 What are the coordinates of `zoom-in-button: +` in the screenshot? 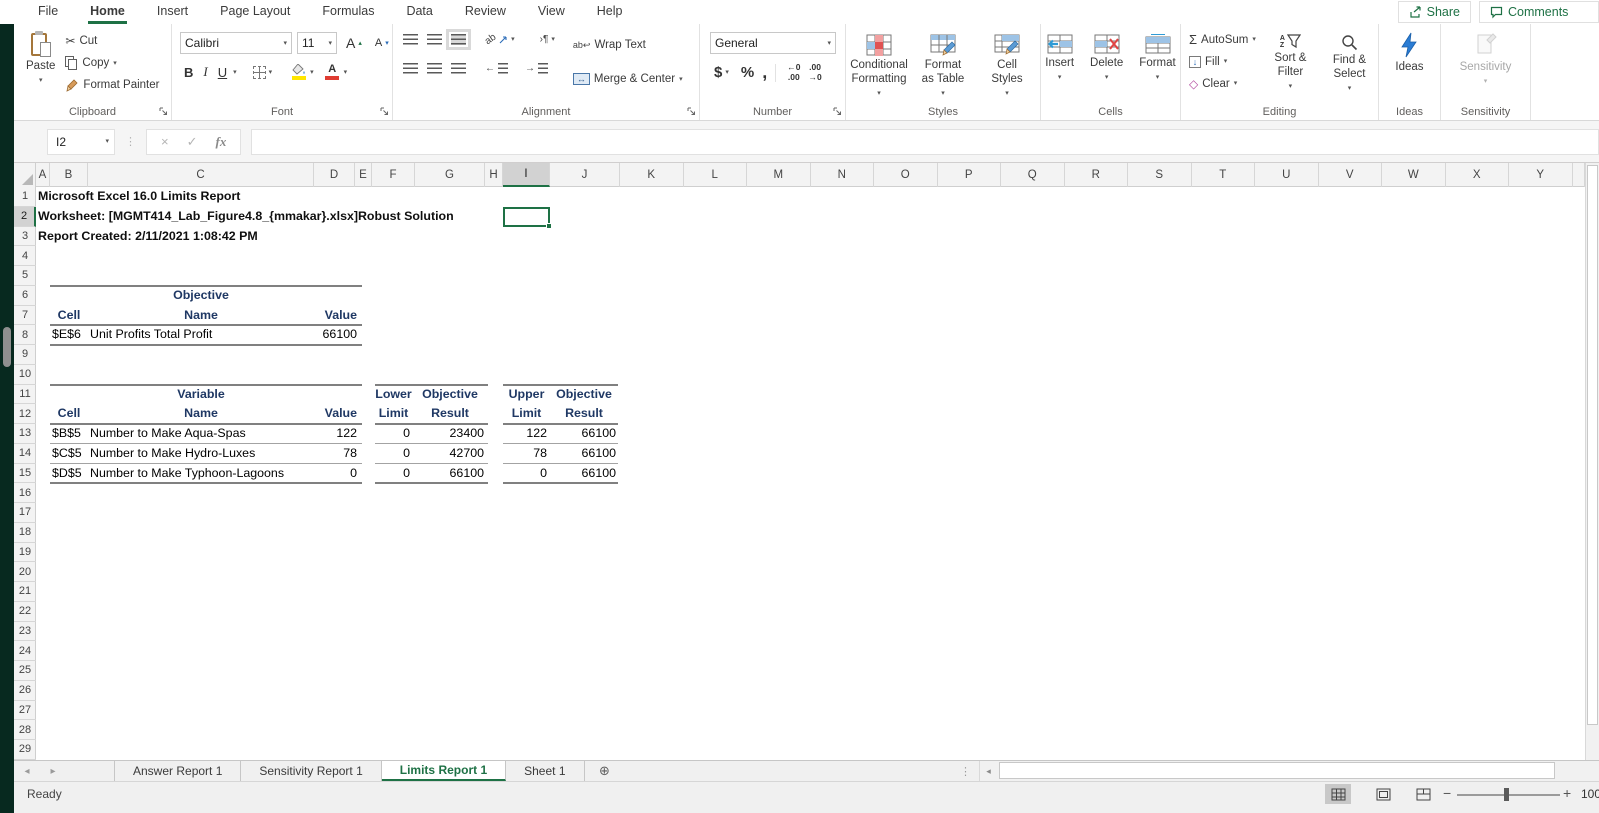 It's located at (1567, 793).